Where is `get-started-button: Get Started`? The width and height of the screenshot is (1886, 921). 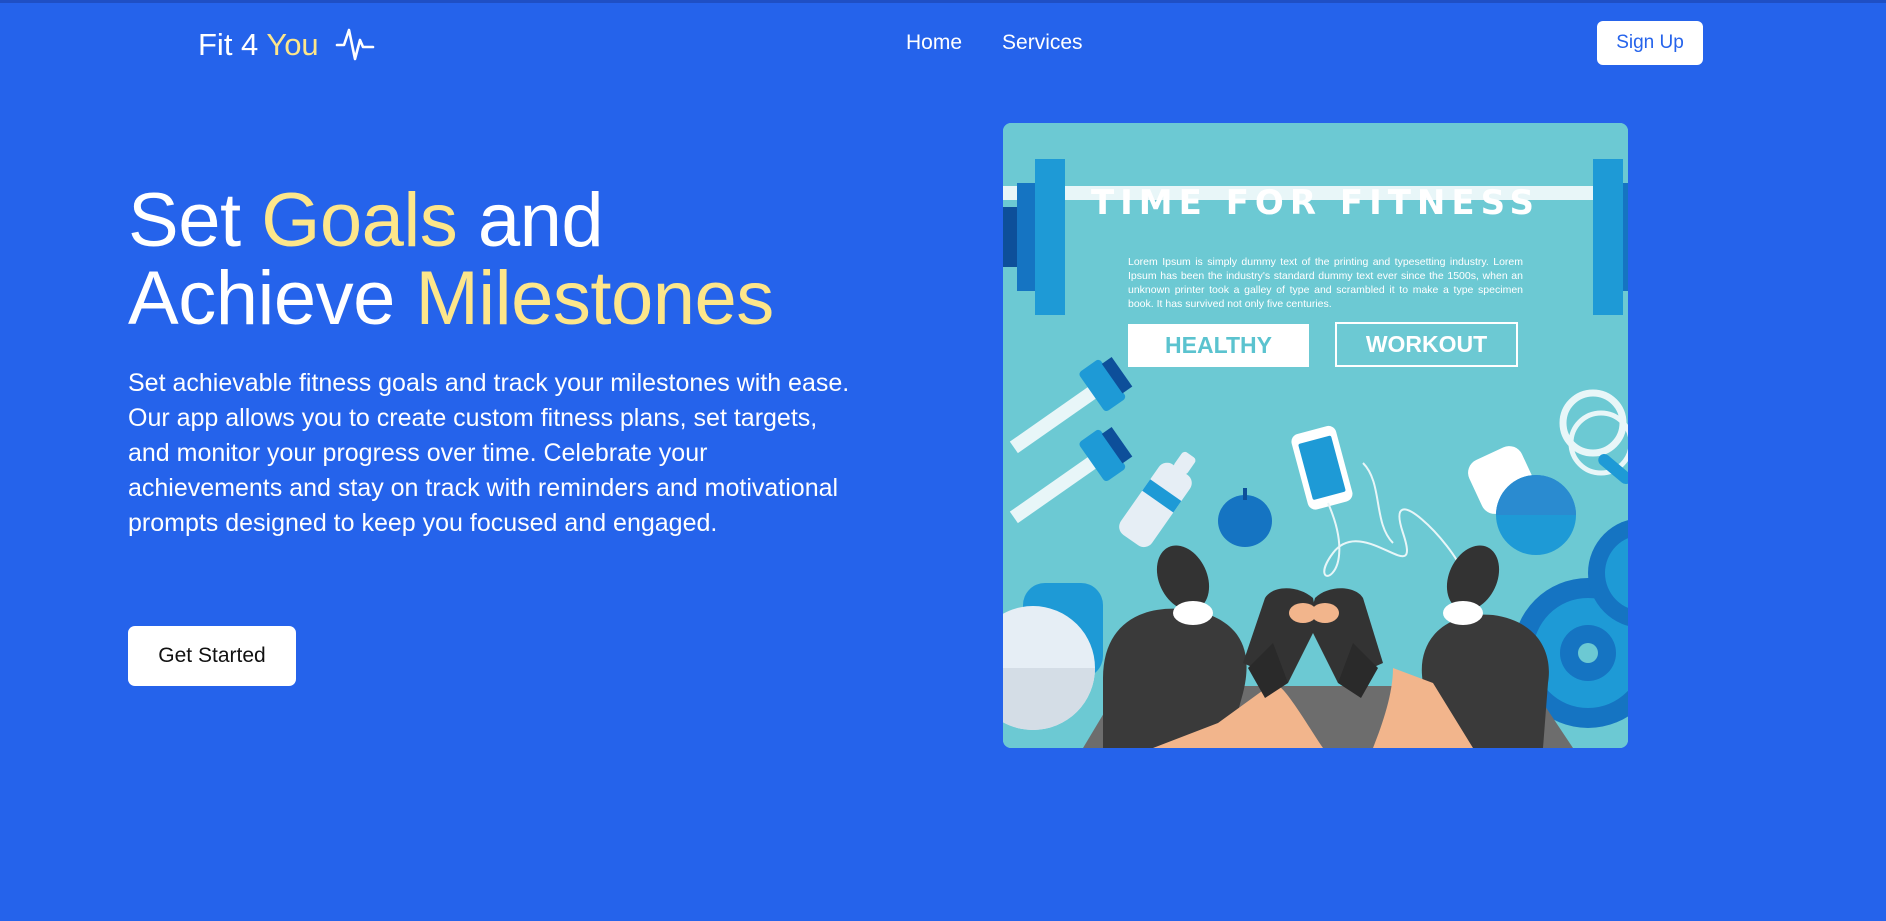 get-started-button: Get Started is located at coordinates (212, 656).